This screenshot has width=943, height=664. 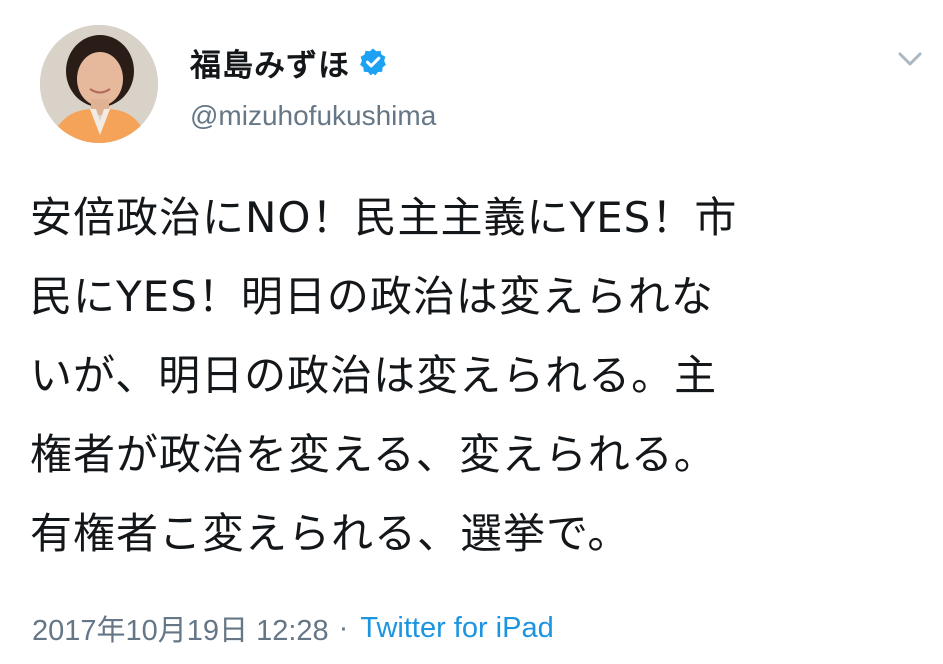 I want to click on timestamp: 2017年10月19日 12:28, so click(x=180, y=628).